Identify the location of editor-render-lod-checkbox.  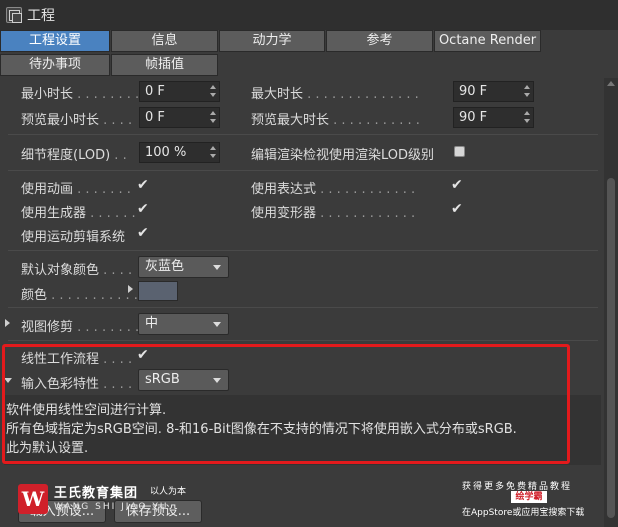
(459, 151).